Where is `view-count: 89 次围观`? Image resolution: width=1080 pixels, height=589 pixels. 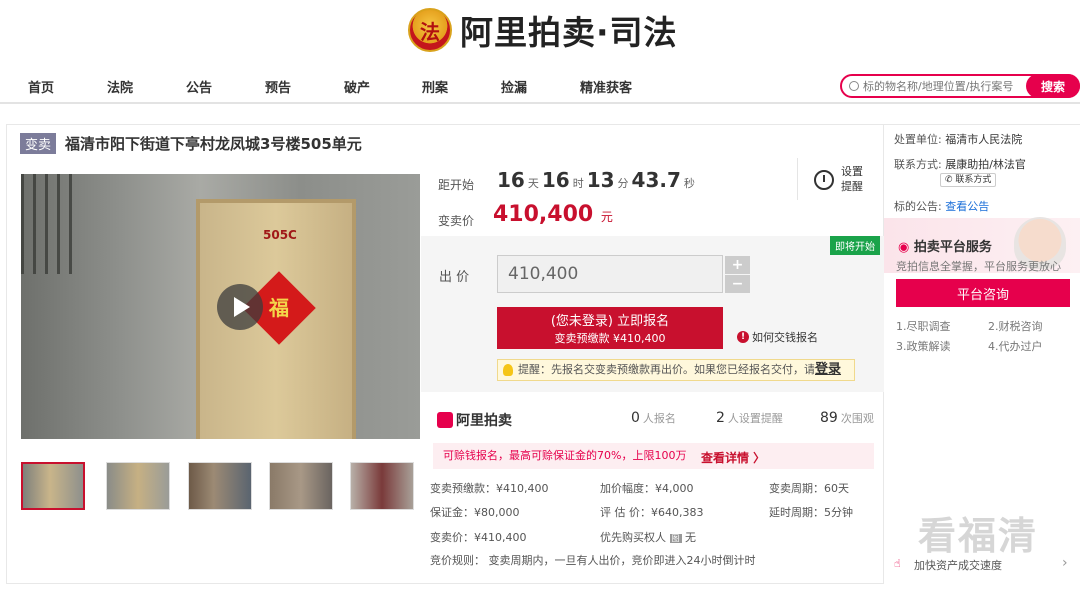 view-count: 89 次围观 is located at coordinates (847, 418).